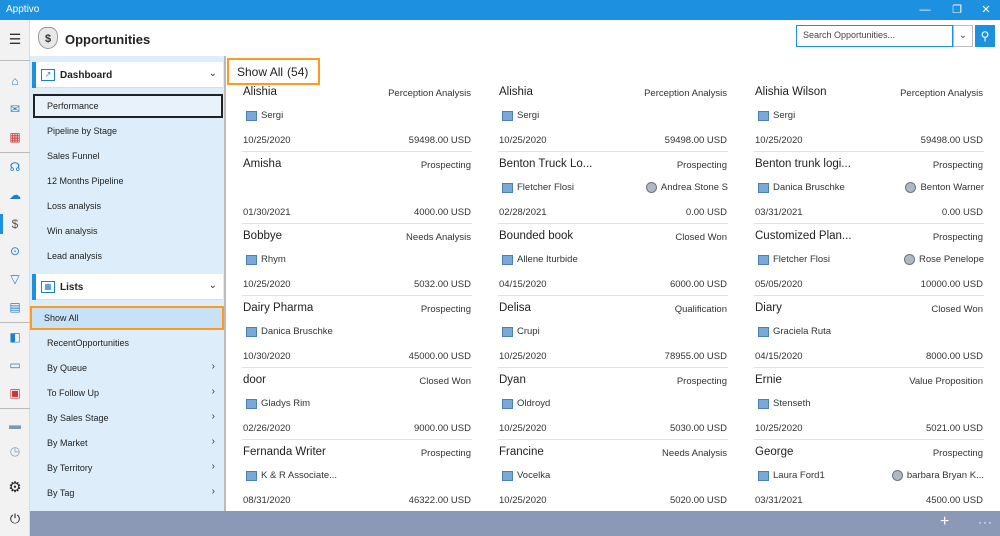 This screenshot has width=1000, height=536. Describe the element at coordinates (128, 443) in the screenshot. I see `sidebar-item: By Market ›` at that location.